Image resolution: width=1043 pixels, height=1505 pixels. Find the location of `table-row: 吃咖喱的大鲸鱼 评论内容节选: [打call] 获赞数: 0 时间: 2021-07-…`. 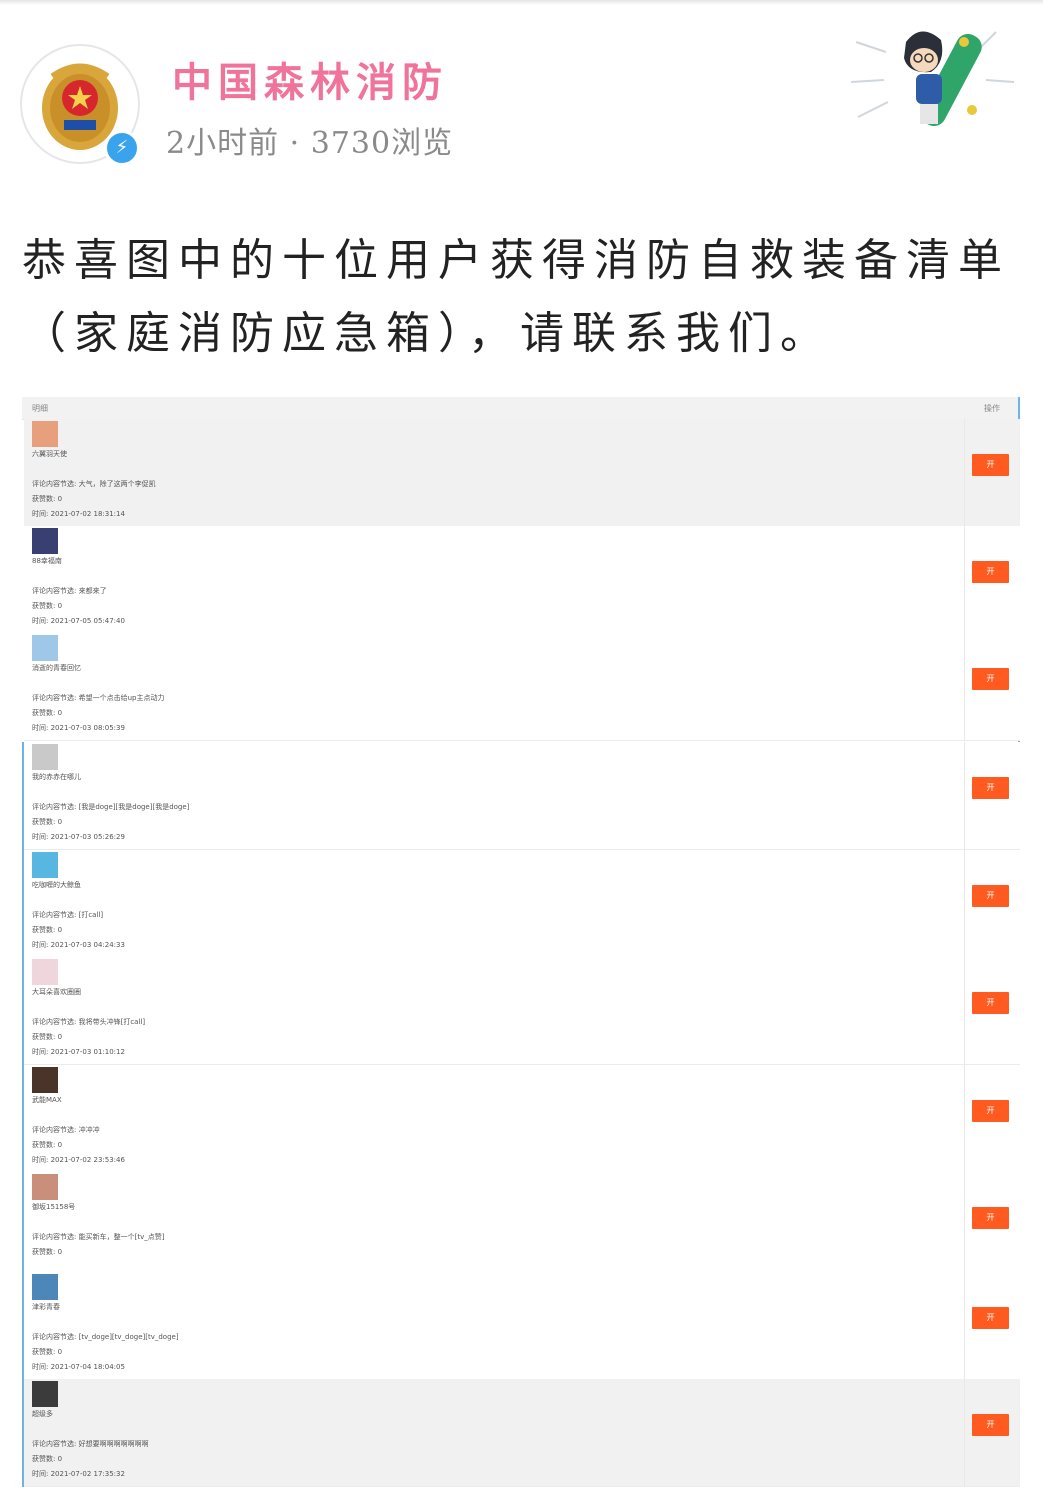

table-row: 吃咖喱的大鲸鱼 评论内容节选: [打call] 获赞数: 0 时间: 2021-07-… is located at coordinates (522, 904).